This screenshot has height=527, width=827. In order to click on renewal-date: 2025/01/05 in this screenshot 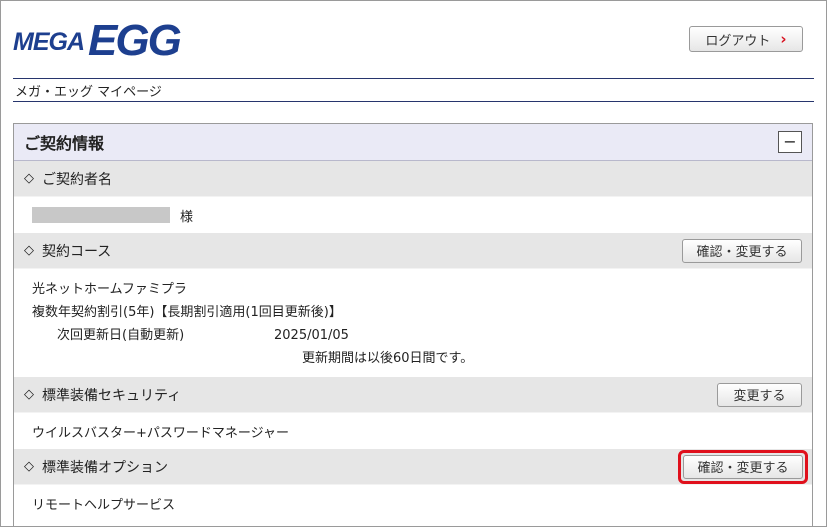, I will do `click(311, 335)`.